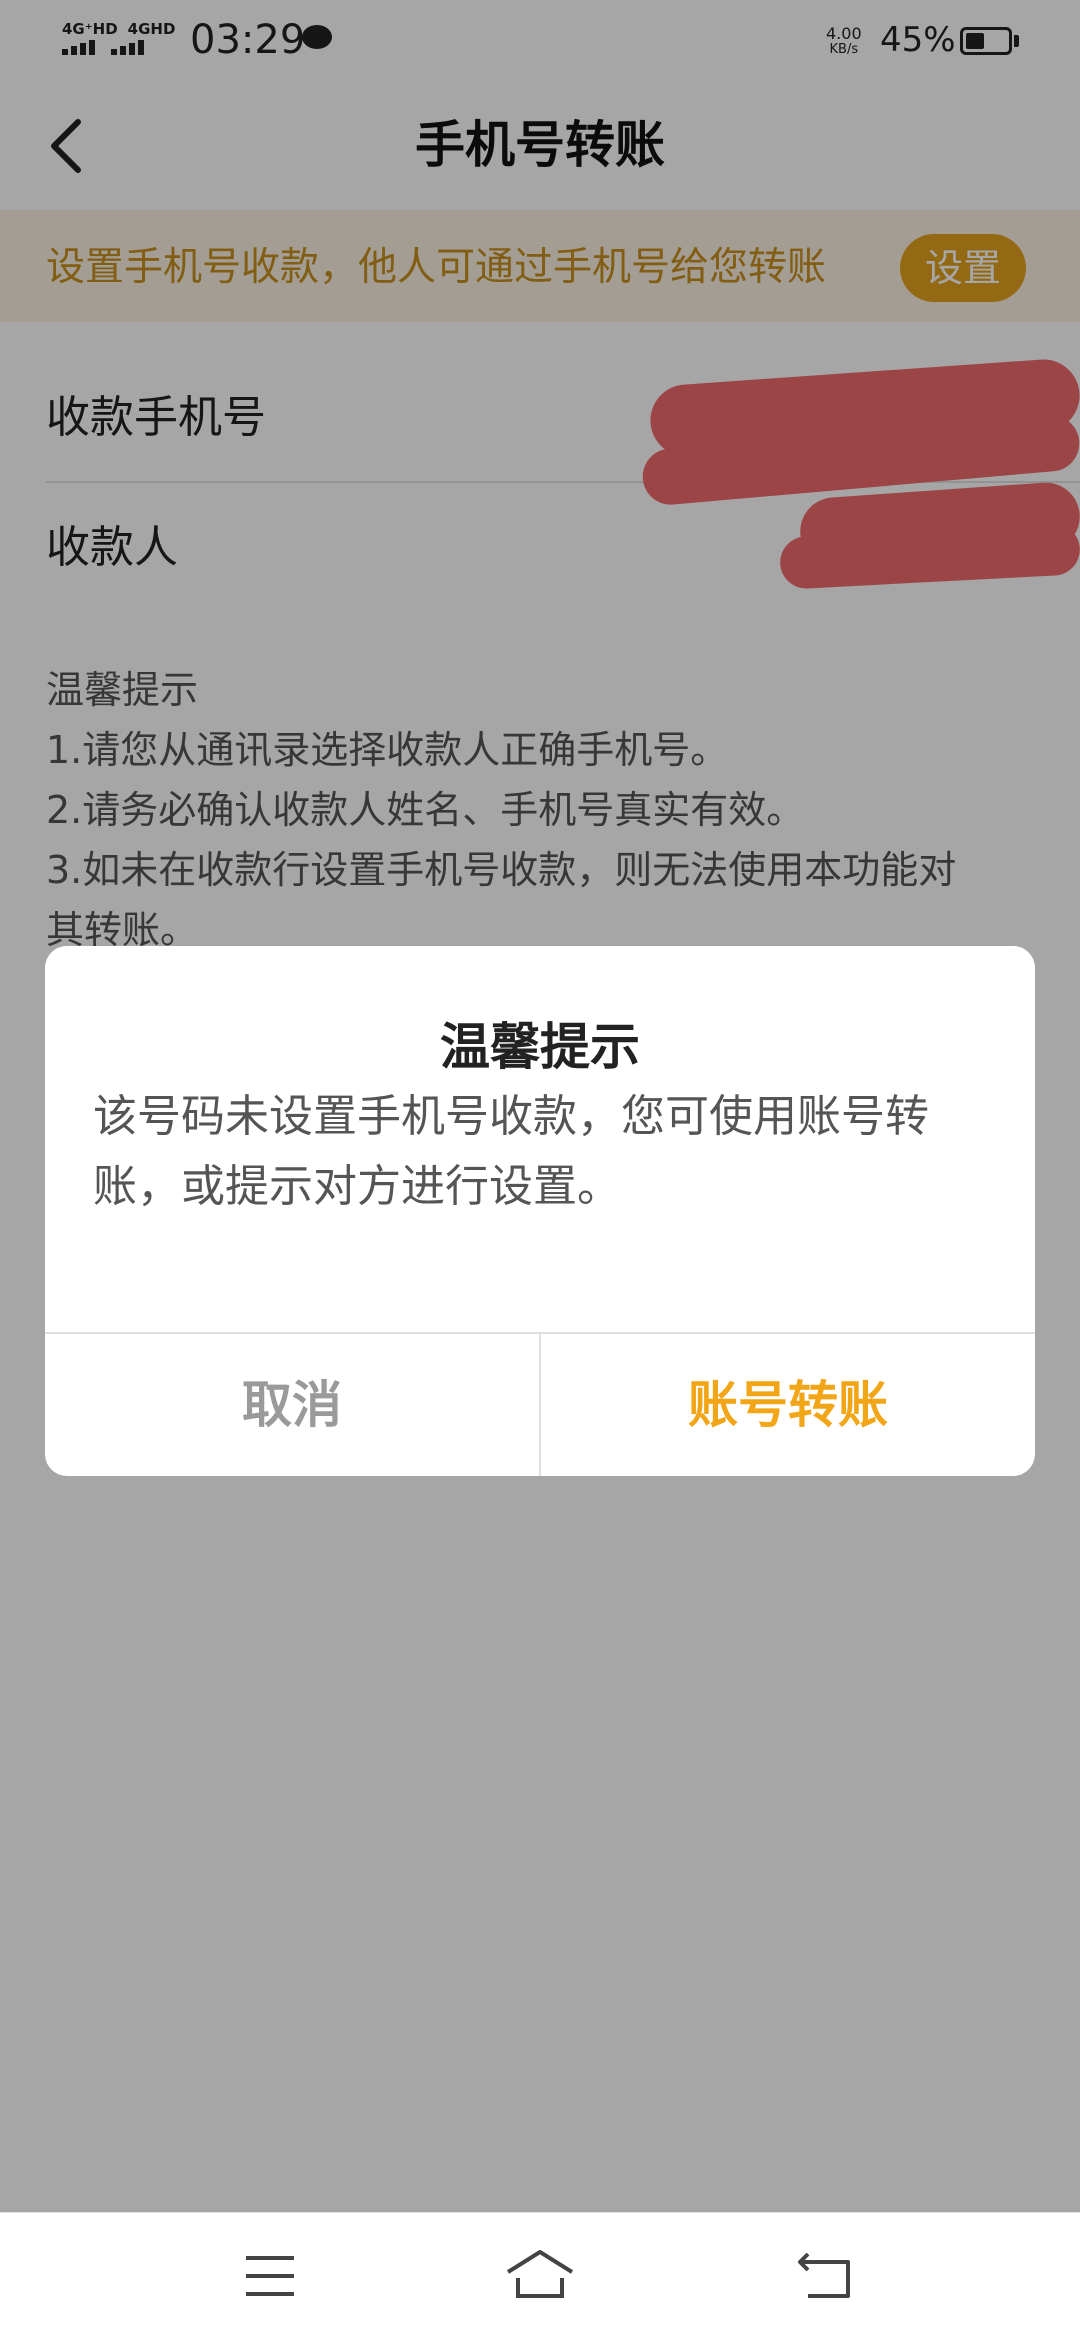 The width and height of the screenshot is (1080, 2341). I want to click on dialog-message-line-1: 该号码未设置手机号收款，您可使用账号转, so click(511, 1116).